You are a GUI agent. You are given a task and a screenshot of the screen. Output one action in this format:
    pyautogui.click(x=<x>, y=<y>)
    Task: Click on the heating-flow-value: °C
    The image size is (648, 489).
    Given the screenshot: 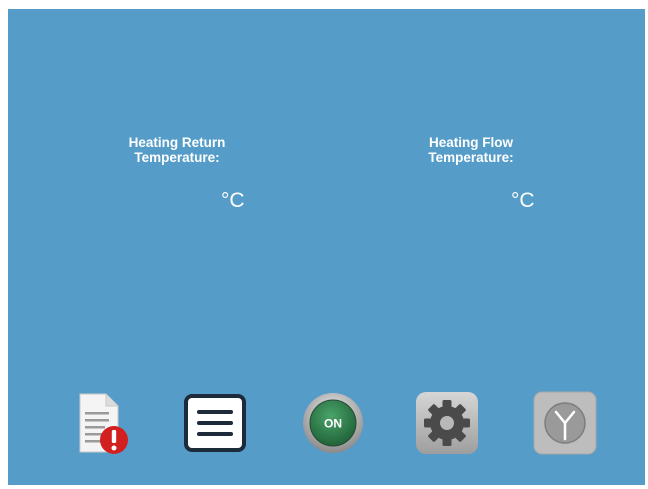 What is the action you would take?
    pyautogui.click(x=523, y=201)
    